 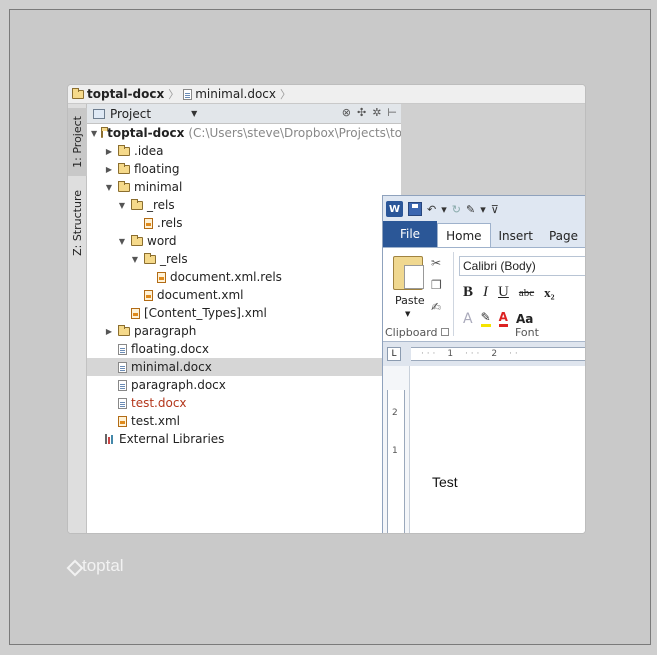 What do you see at coordinates (526, 293) in the screenshot?
I see `strikethrough-button: abc` at bounding box center [526, 293].